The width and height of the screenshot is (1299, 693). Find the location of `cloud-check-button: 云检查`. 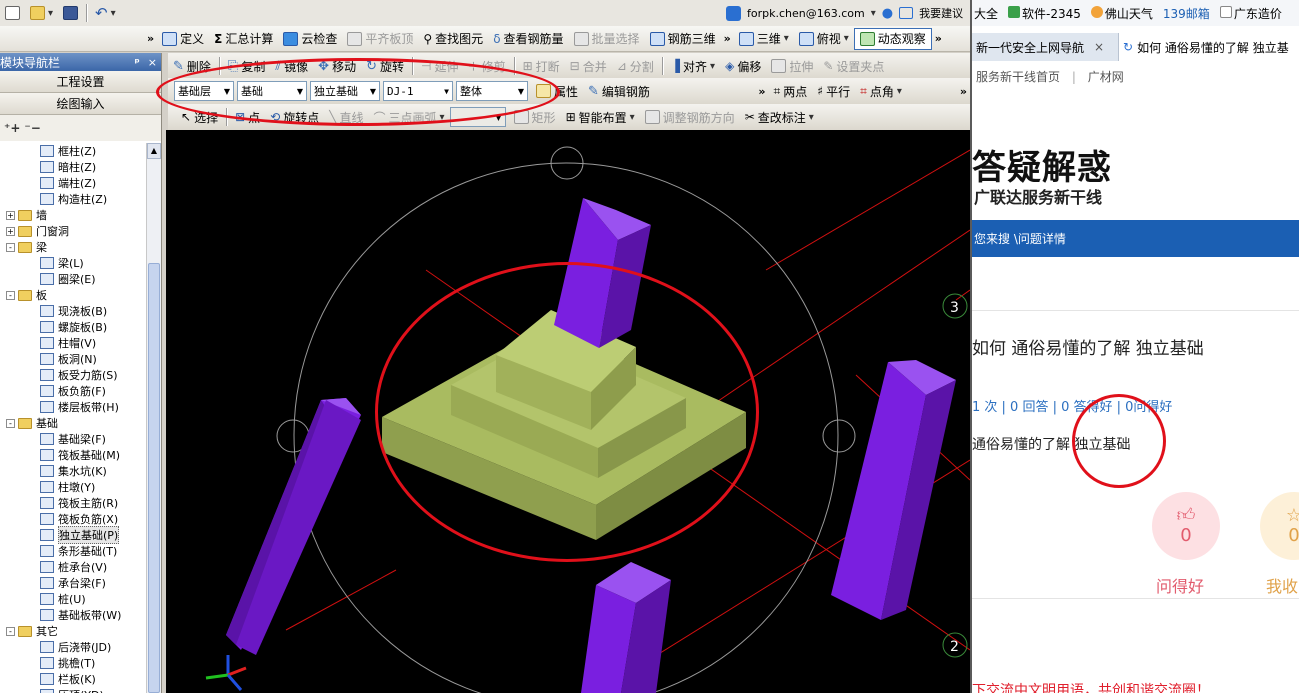

cloud-check-button: 云检查 is located at coordinates (310, 39).